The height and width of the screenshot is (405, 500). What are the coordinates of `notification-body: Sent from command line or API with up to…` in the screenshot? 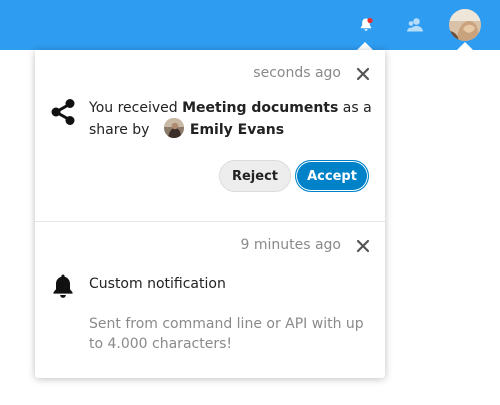 It's located at (226, 334).